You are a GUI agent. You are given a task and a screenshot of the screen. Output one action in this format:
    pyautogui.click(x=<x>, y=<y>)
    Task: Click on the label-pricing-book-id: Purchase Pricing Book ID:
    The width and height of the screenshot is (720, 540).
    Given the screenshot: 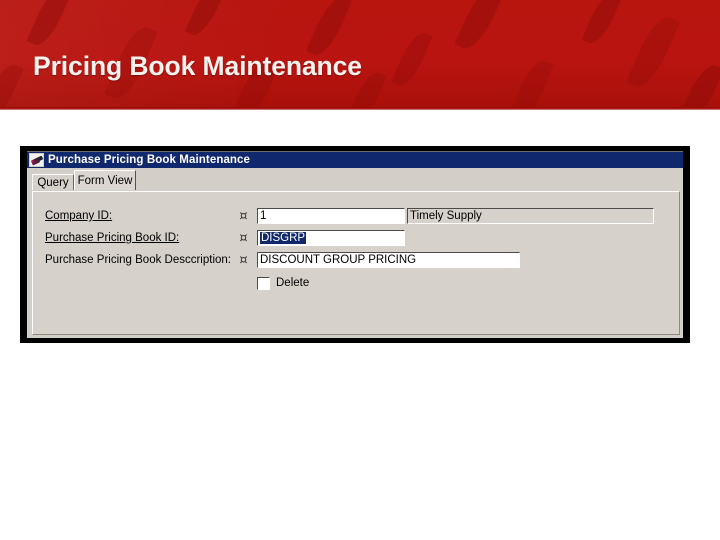 What is the action you would take?
    pyautogui.click(x=112, y=238)
    